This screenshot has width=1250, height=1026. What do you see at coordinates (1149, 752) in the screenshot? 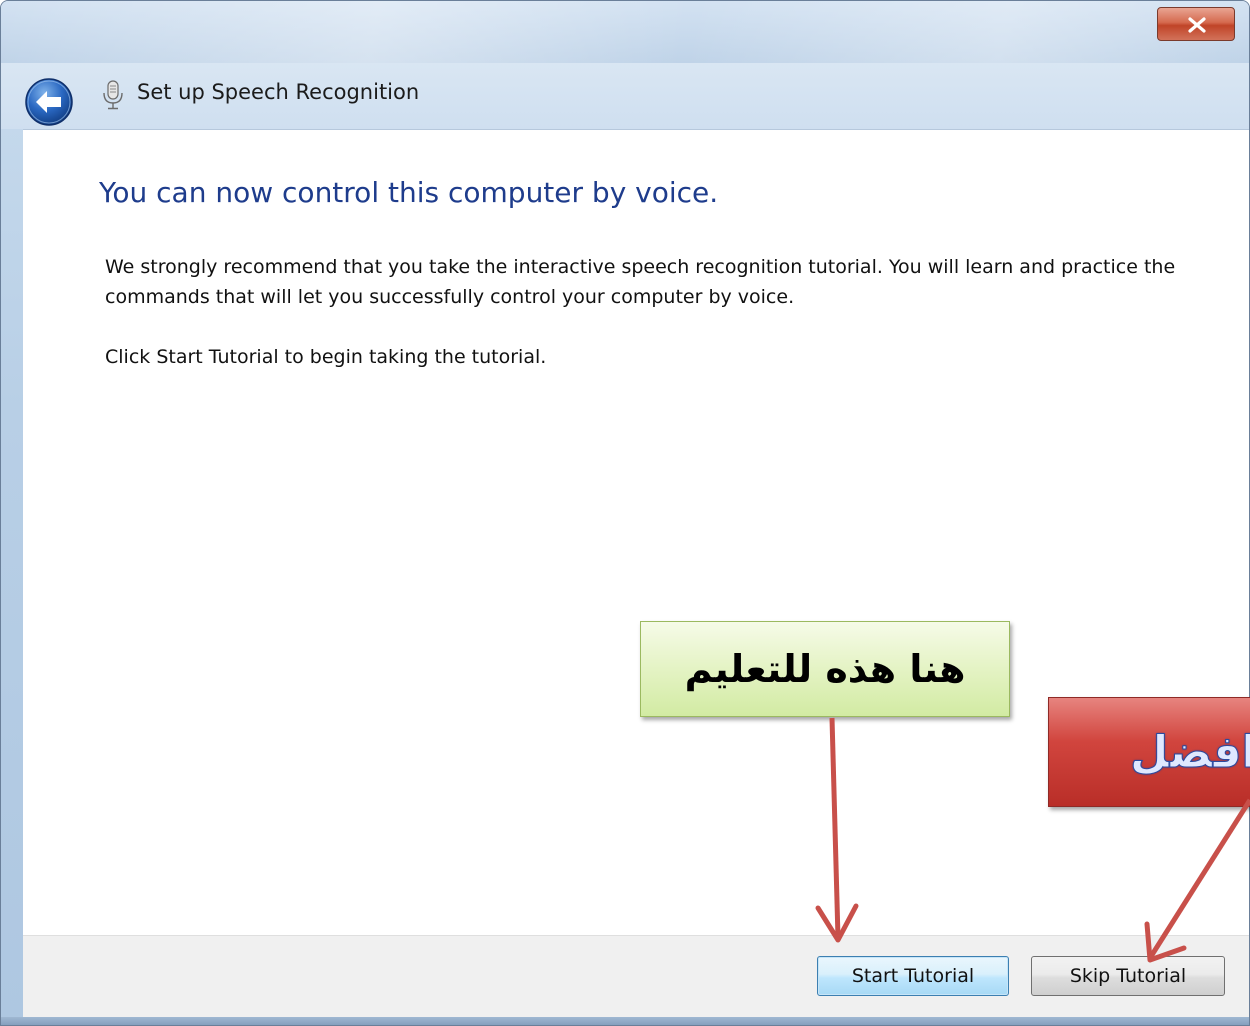
I see `skip-callout: ا افضل` at bounding box center [1149, 752].